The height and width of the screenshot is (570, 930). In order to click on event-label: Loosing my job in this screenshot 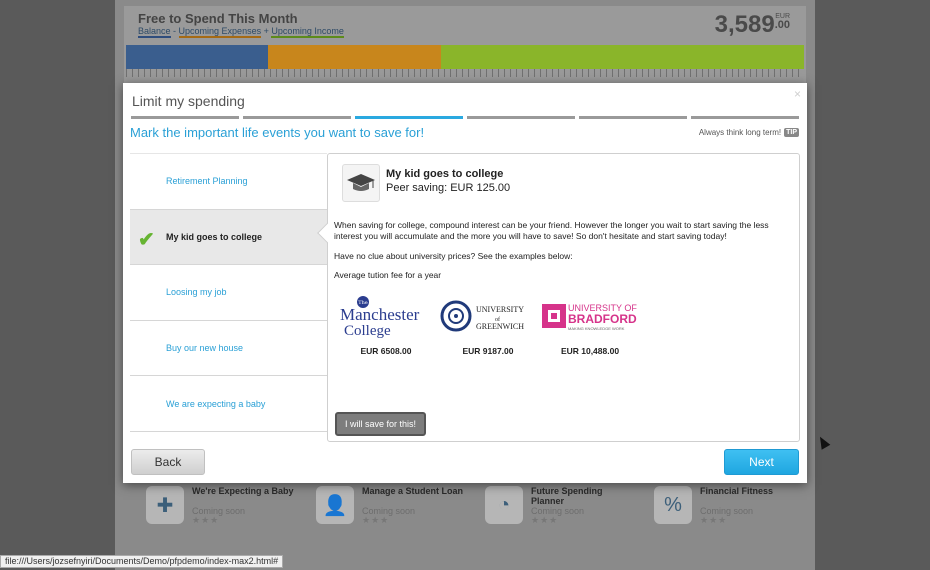, I will do `click(196, 292)`.